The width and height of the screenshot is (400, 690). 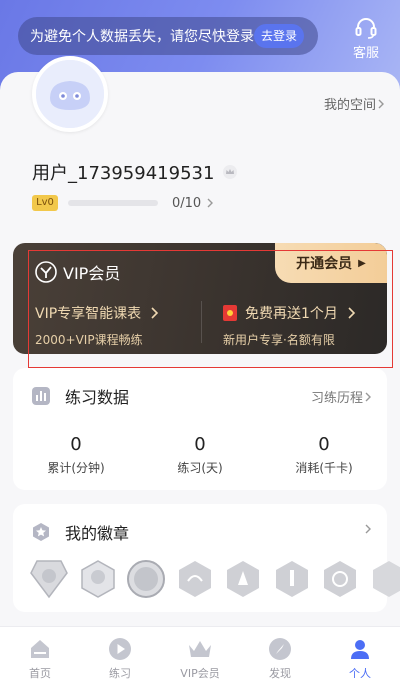 What do you see at coordinates (360, 673) in the screenshot?
I see `tab-label: 个人` at bounding box center [360, 673].